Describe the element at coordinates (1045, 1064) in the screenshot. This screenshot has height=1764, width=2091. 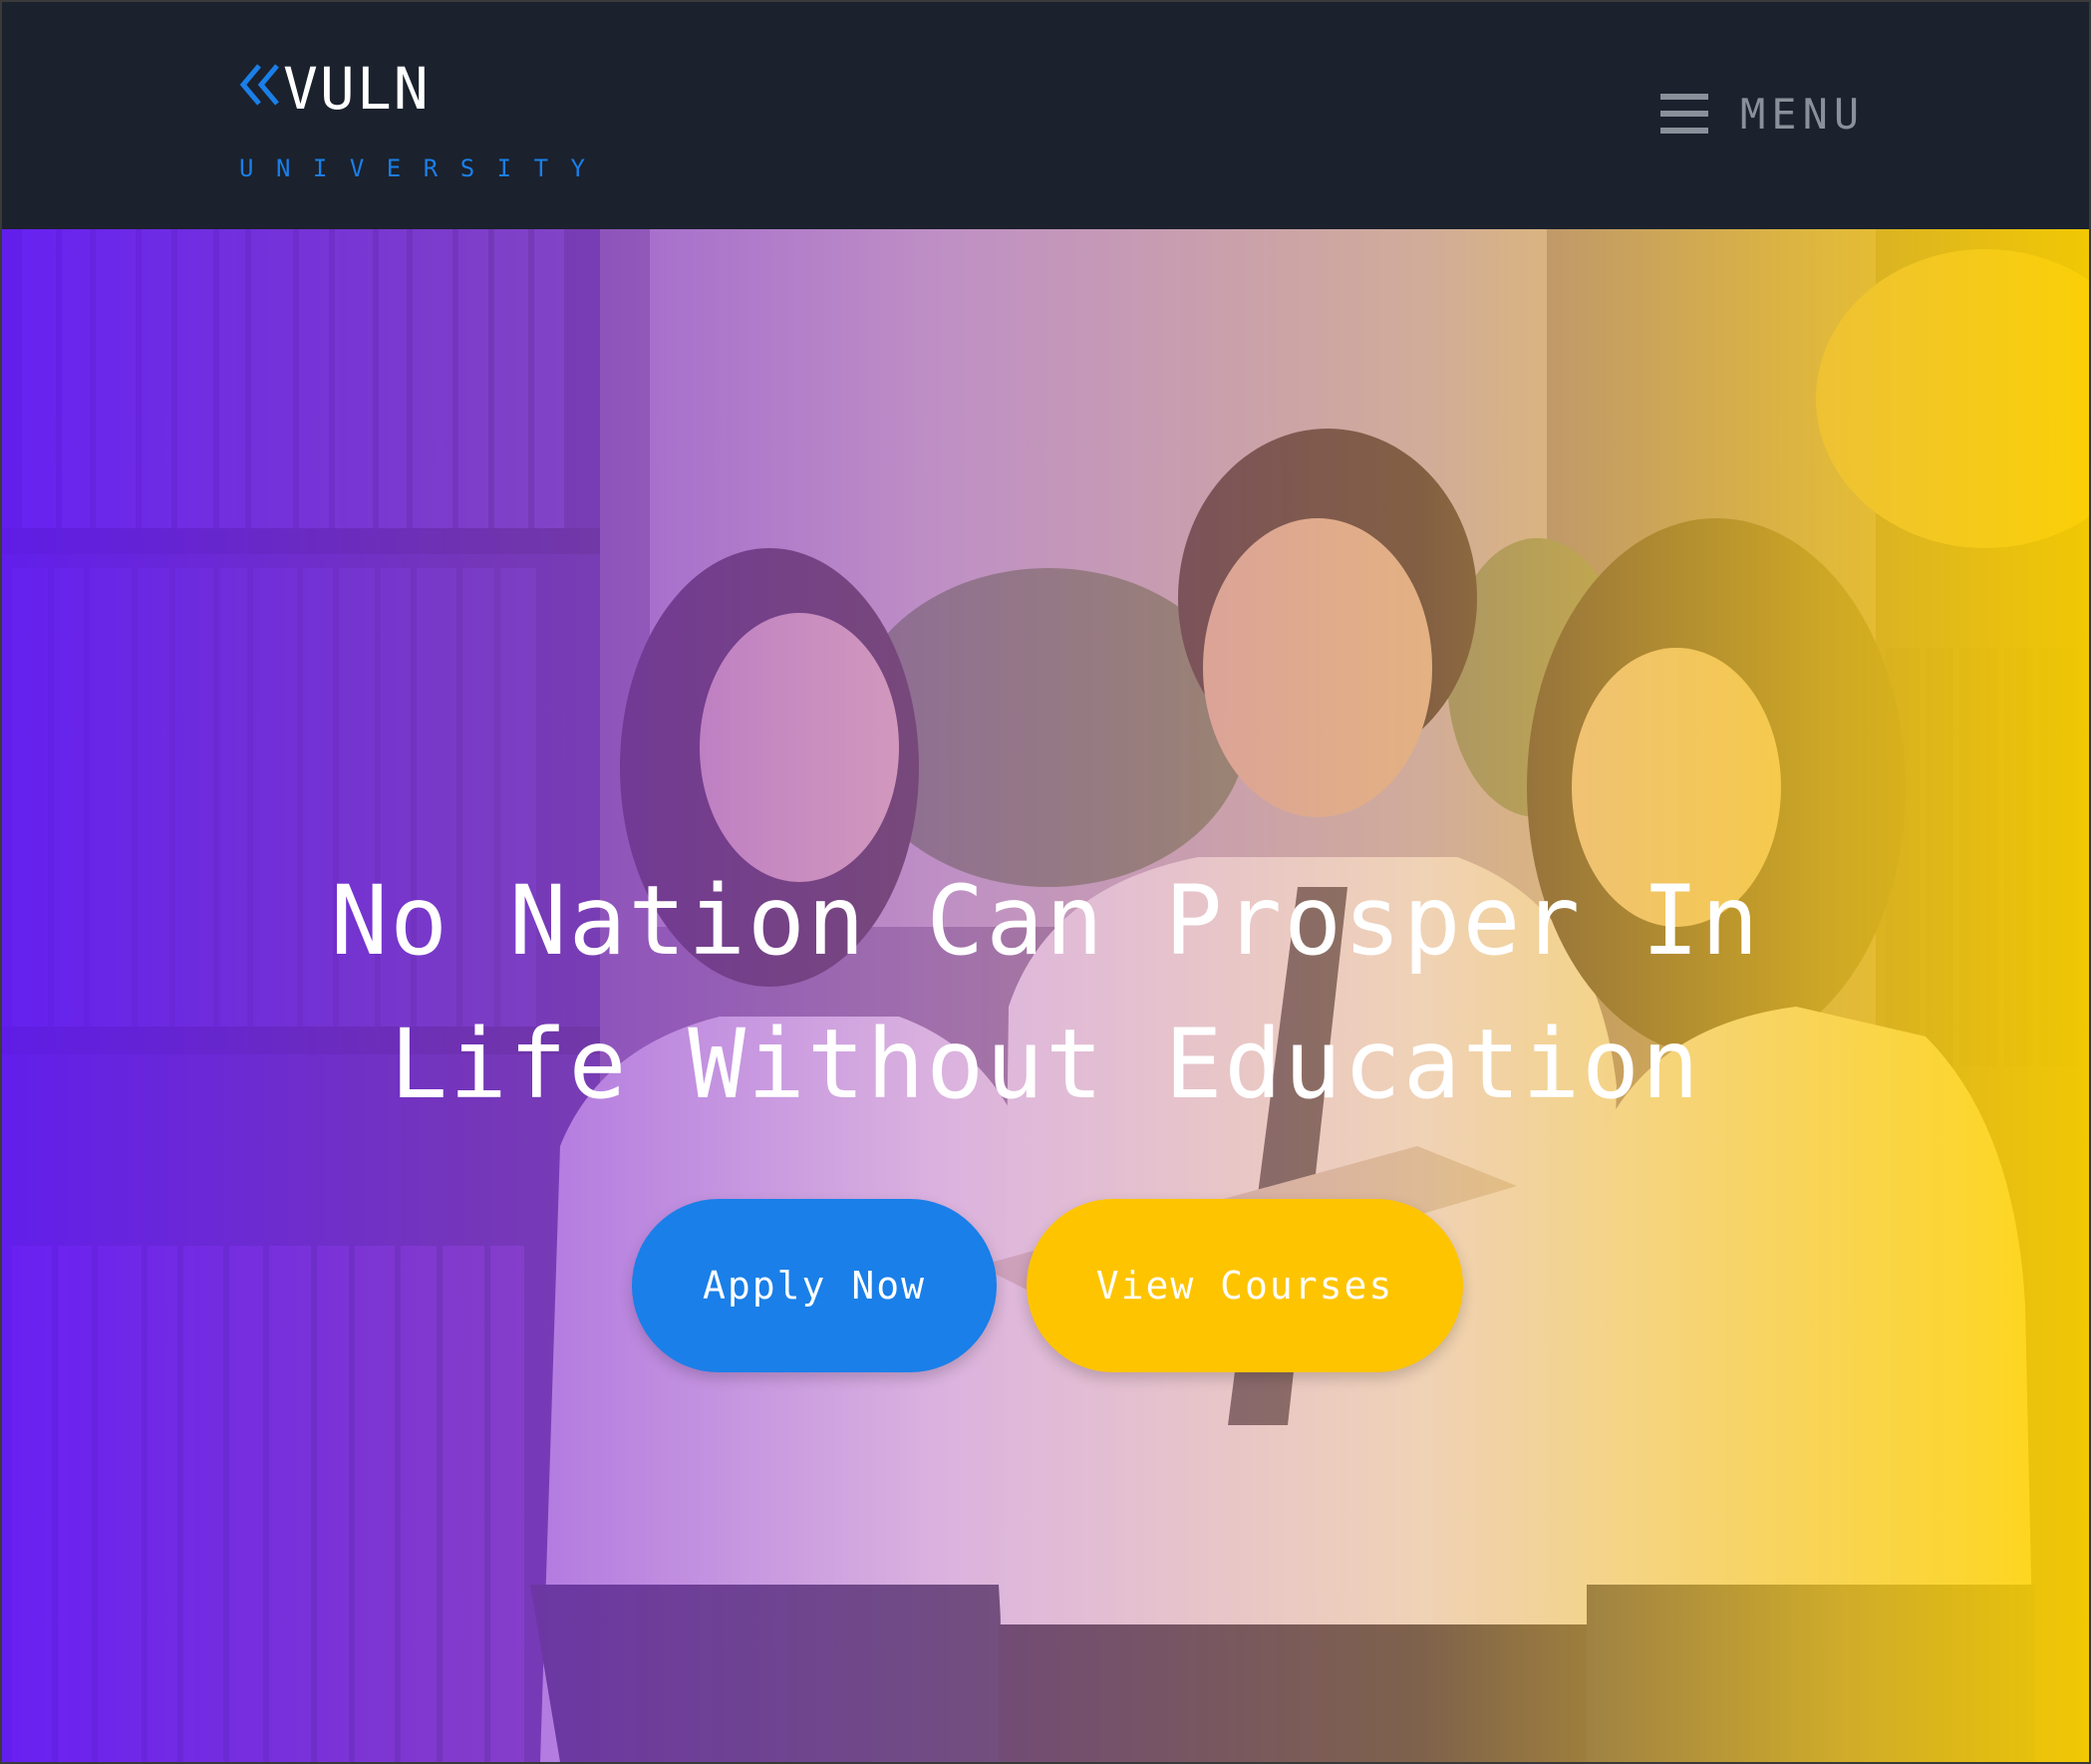
I see `hero-headline-line-2: Life Without Education` at that location.